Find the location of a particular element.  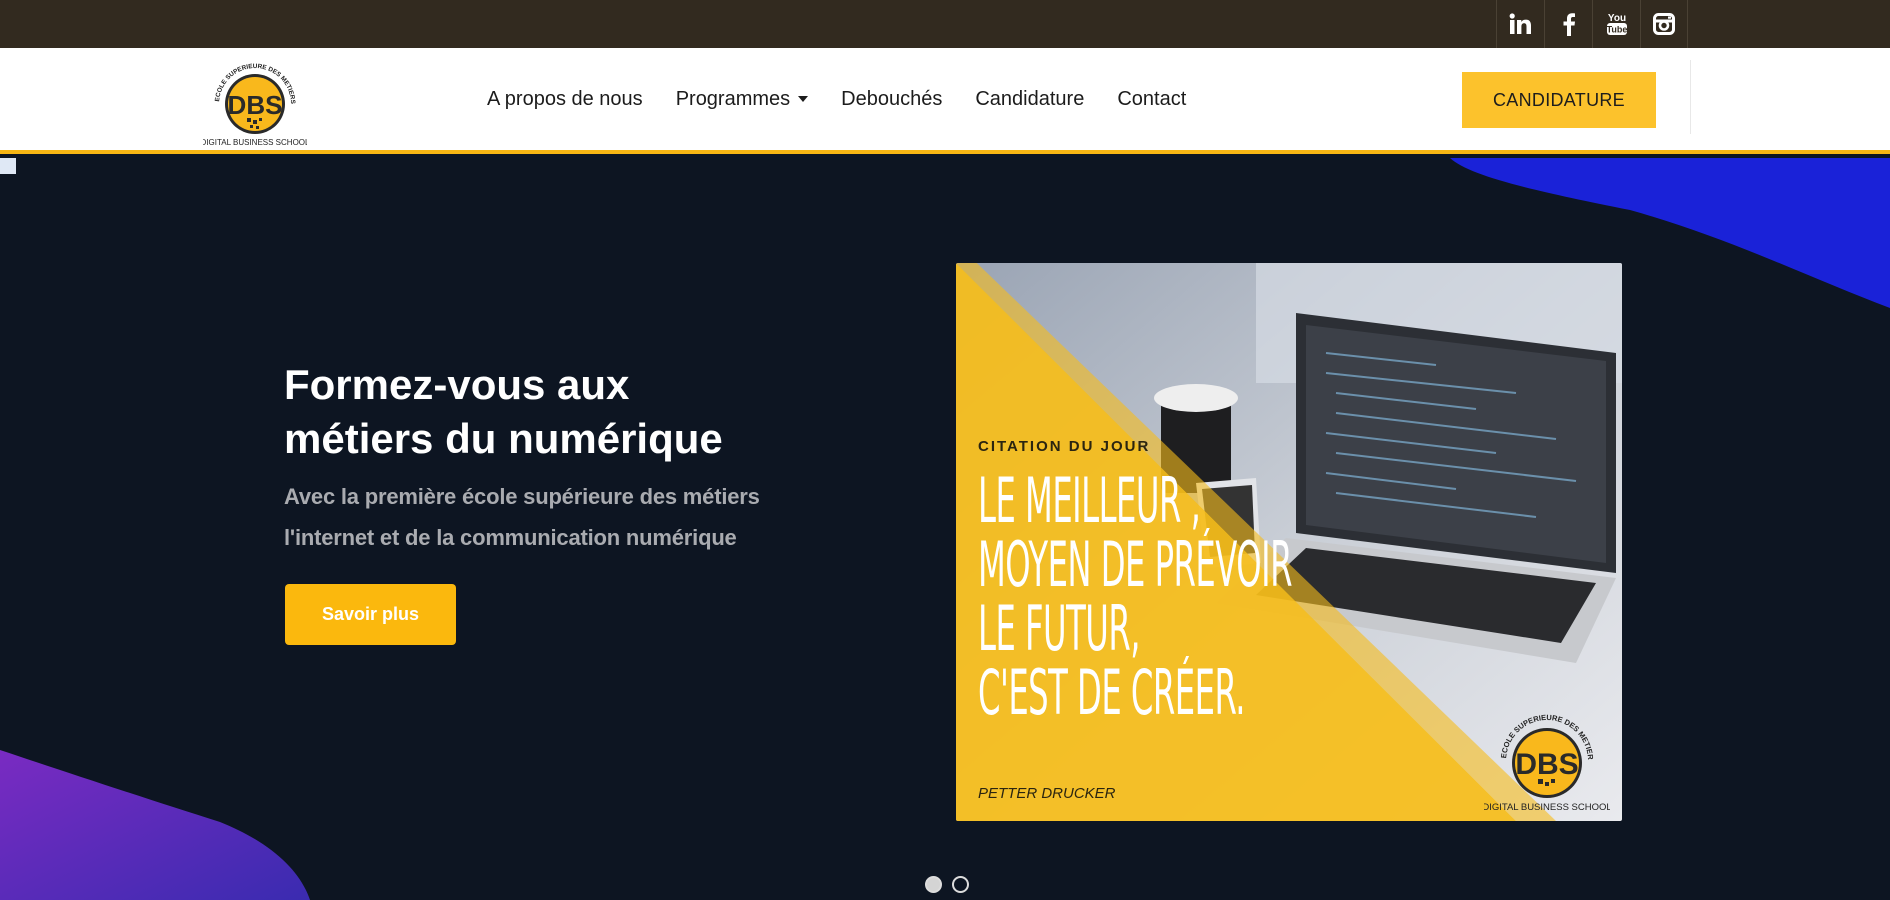

quote-line4: C'EST DE CRÉER. is located at coordinates (1111, 692).